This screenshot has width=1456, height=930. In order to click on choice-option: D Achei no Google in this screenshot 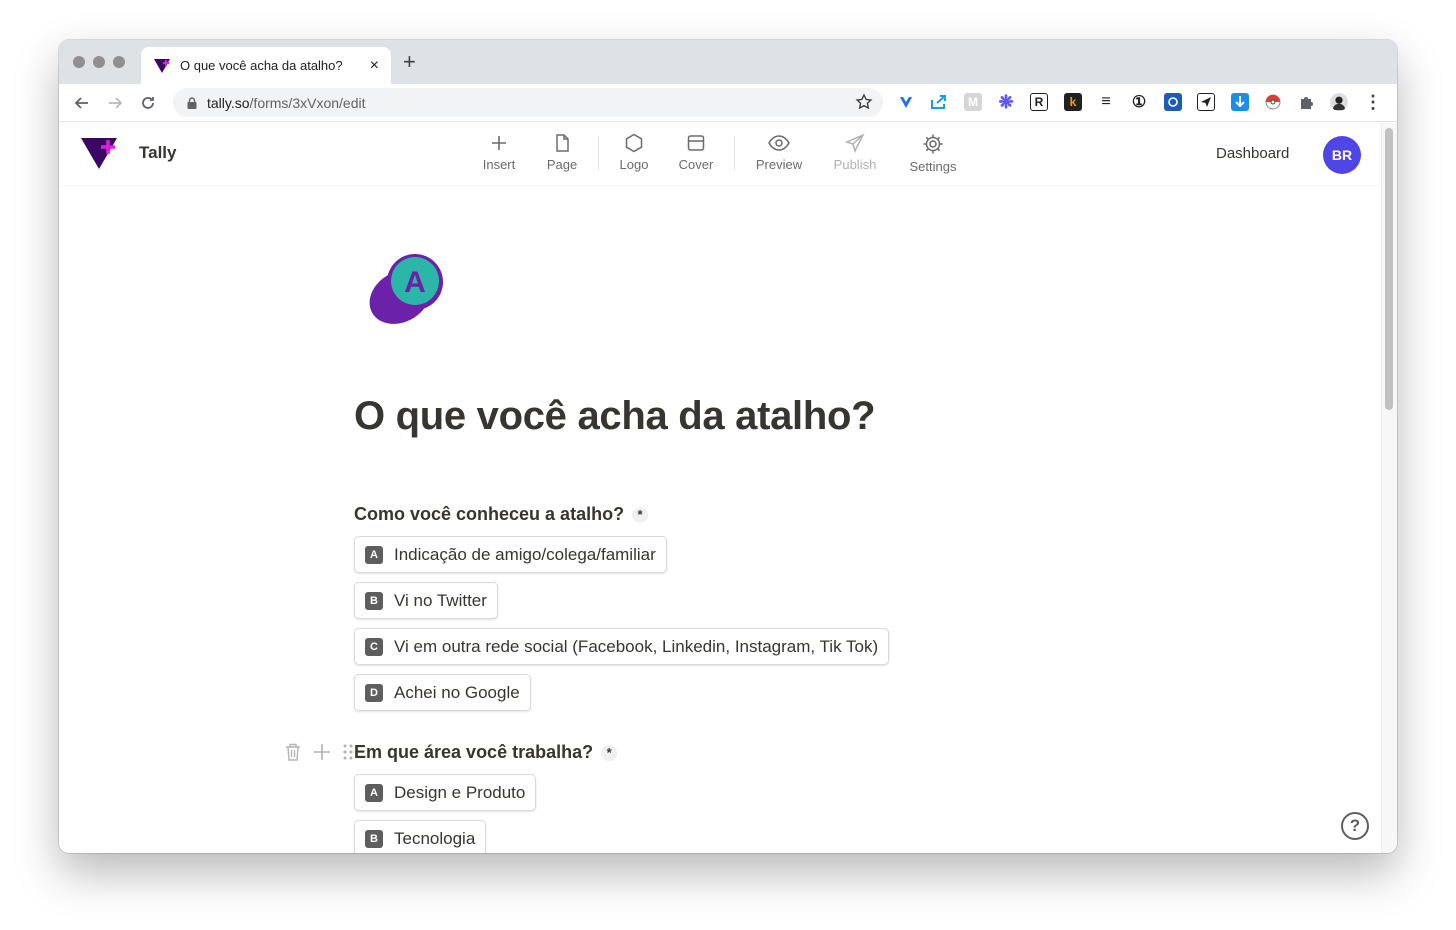, I will do `click(442, 692)`.